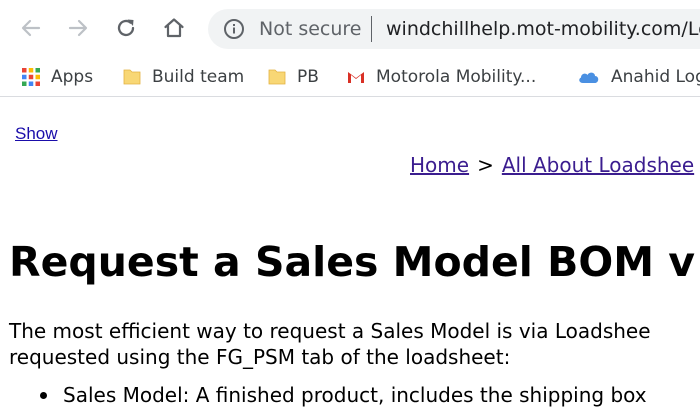 This screenshot has height=410, width=700. Describe the element at coordinates (31, 77) in the screenshot. I see `apps-grid-icon` at that location.